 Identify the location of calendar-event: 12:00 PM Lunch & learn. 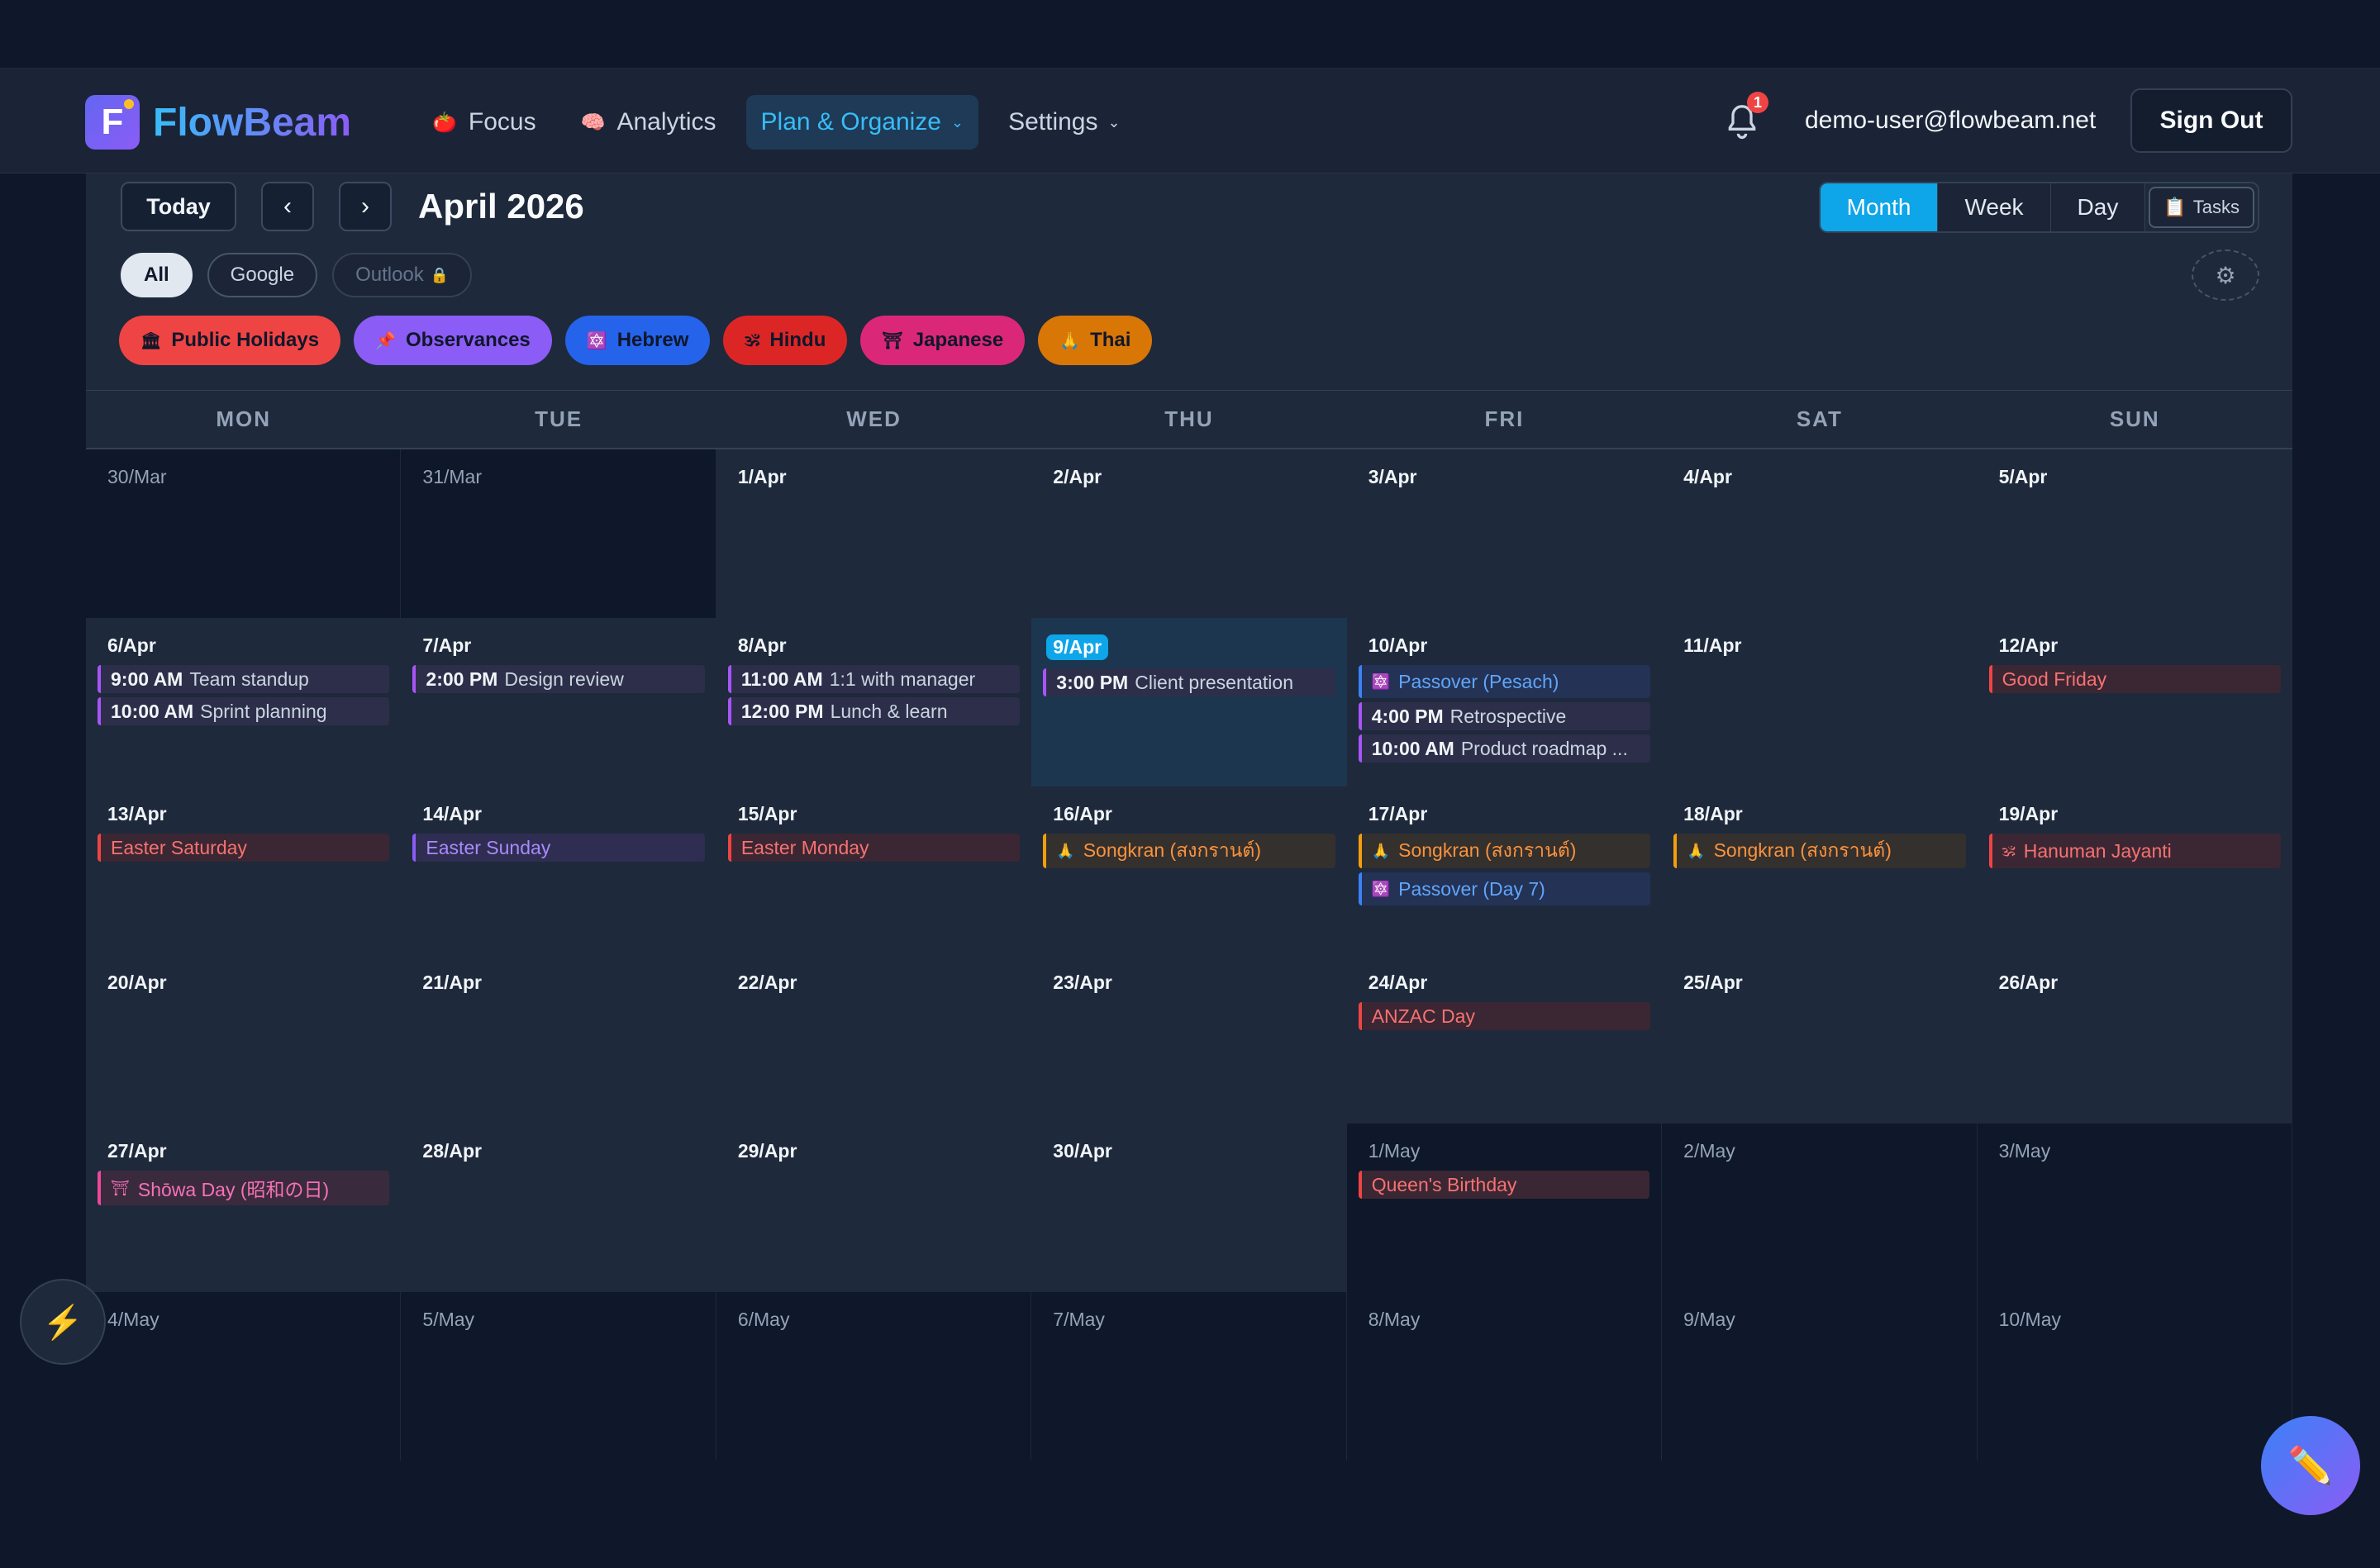
(874, 711).